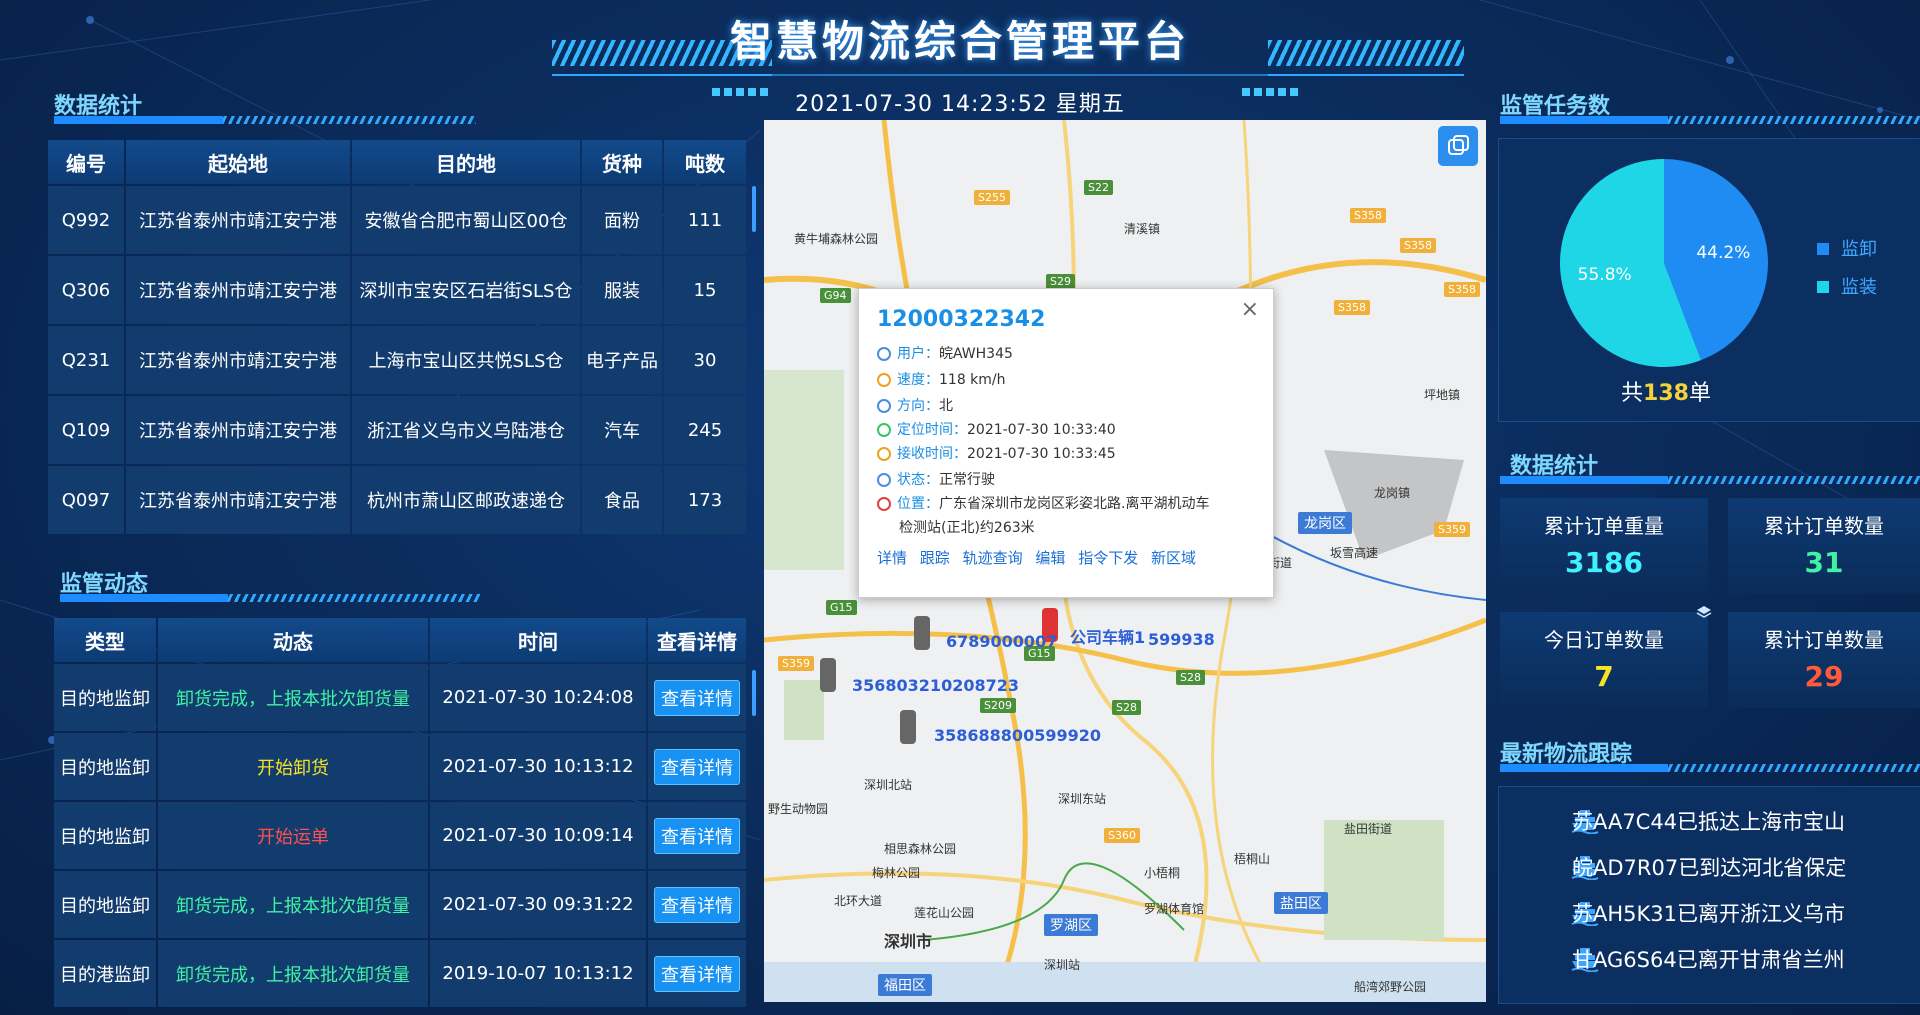  What do you see at coordinates (86, 290) in the screenshot?
I see `table-cell: Q306` at bounding box center [86, 290].